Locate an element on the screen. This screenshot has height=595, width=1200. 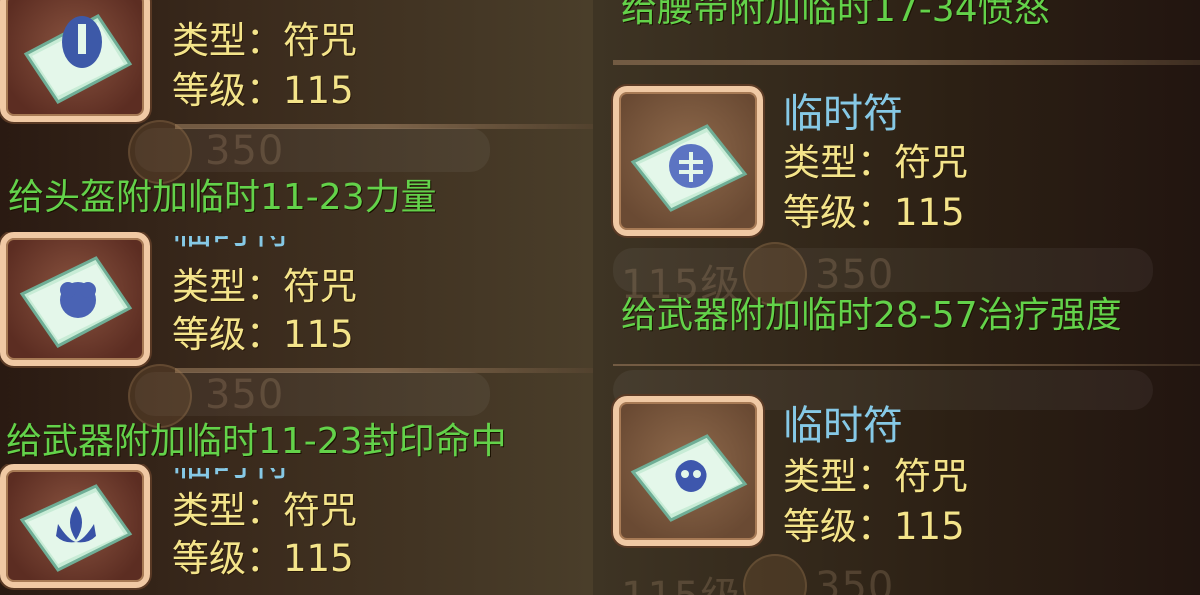
divider is located at coordinates (906, 62).